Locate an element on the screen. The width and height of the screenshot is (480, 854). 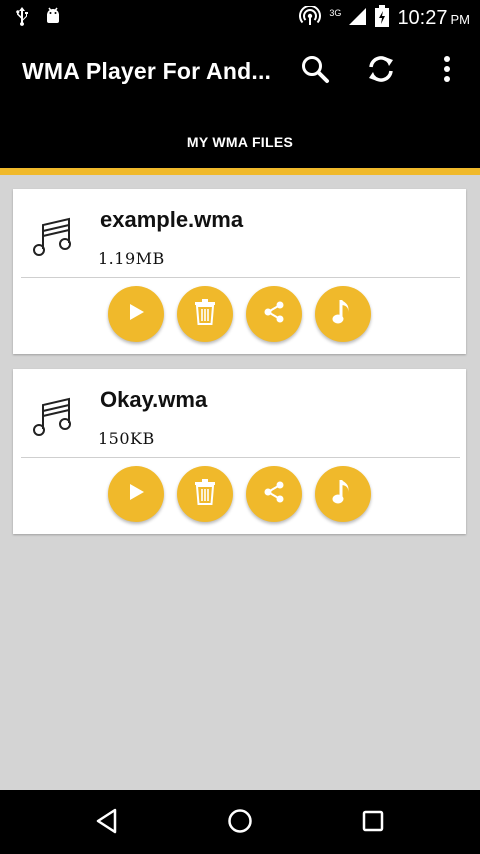
file-name: example.wma is located at coordinates (172, 219).